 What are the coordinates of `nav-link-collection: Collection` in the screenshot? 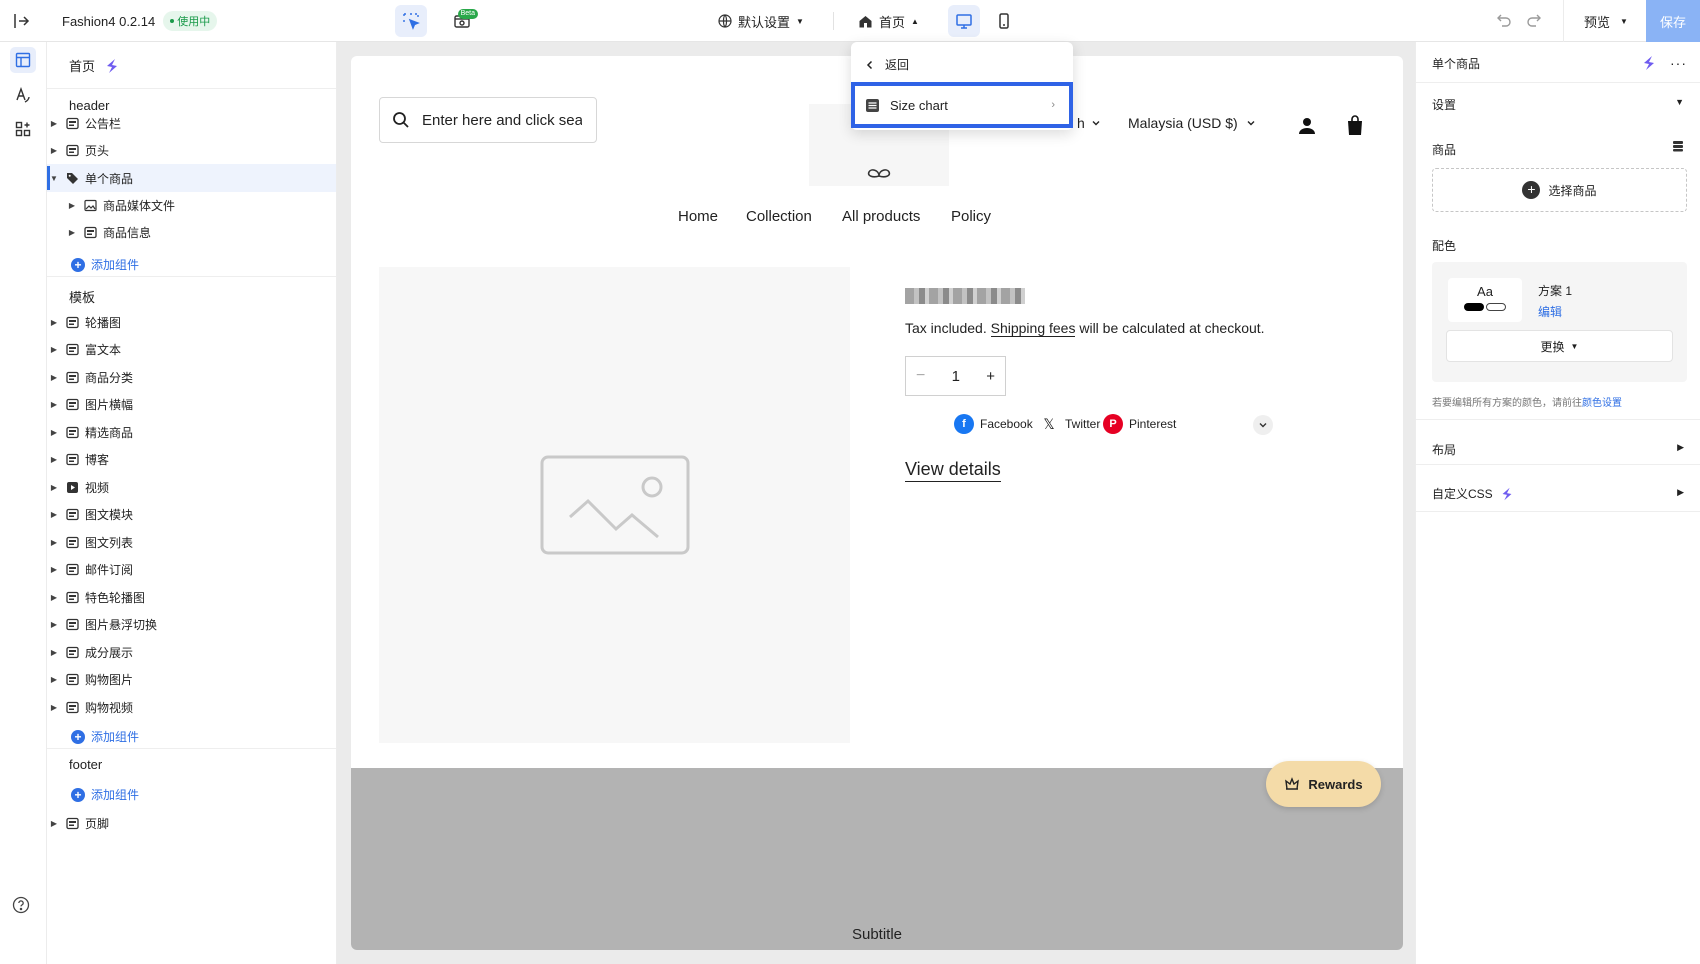 It's located at (779, 216).